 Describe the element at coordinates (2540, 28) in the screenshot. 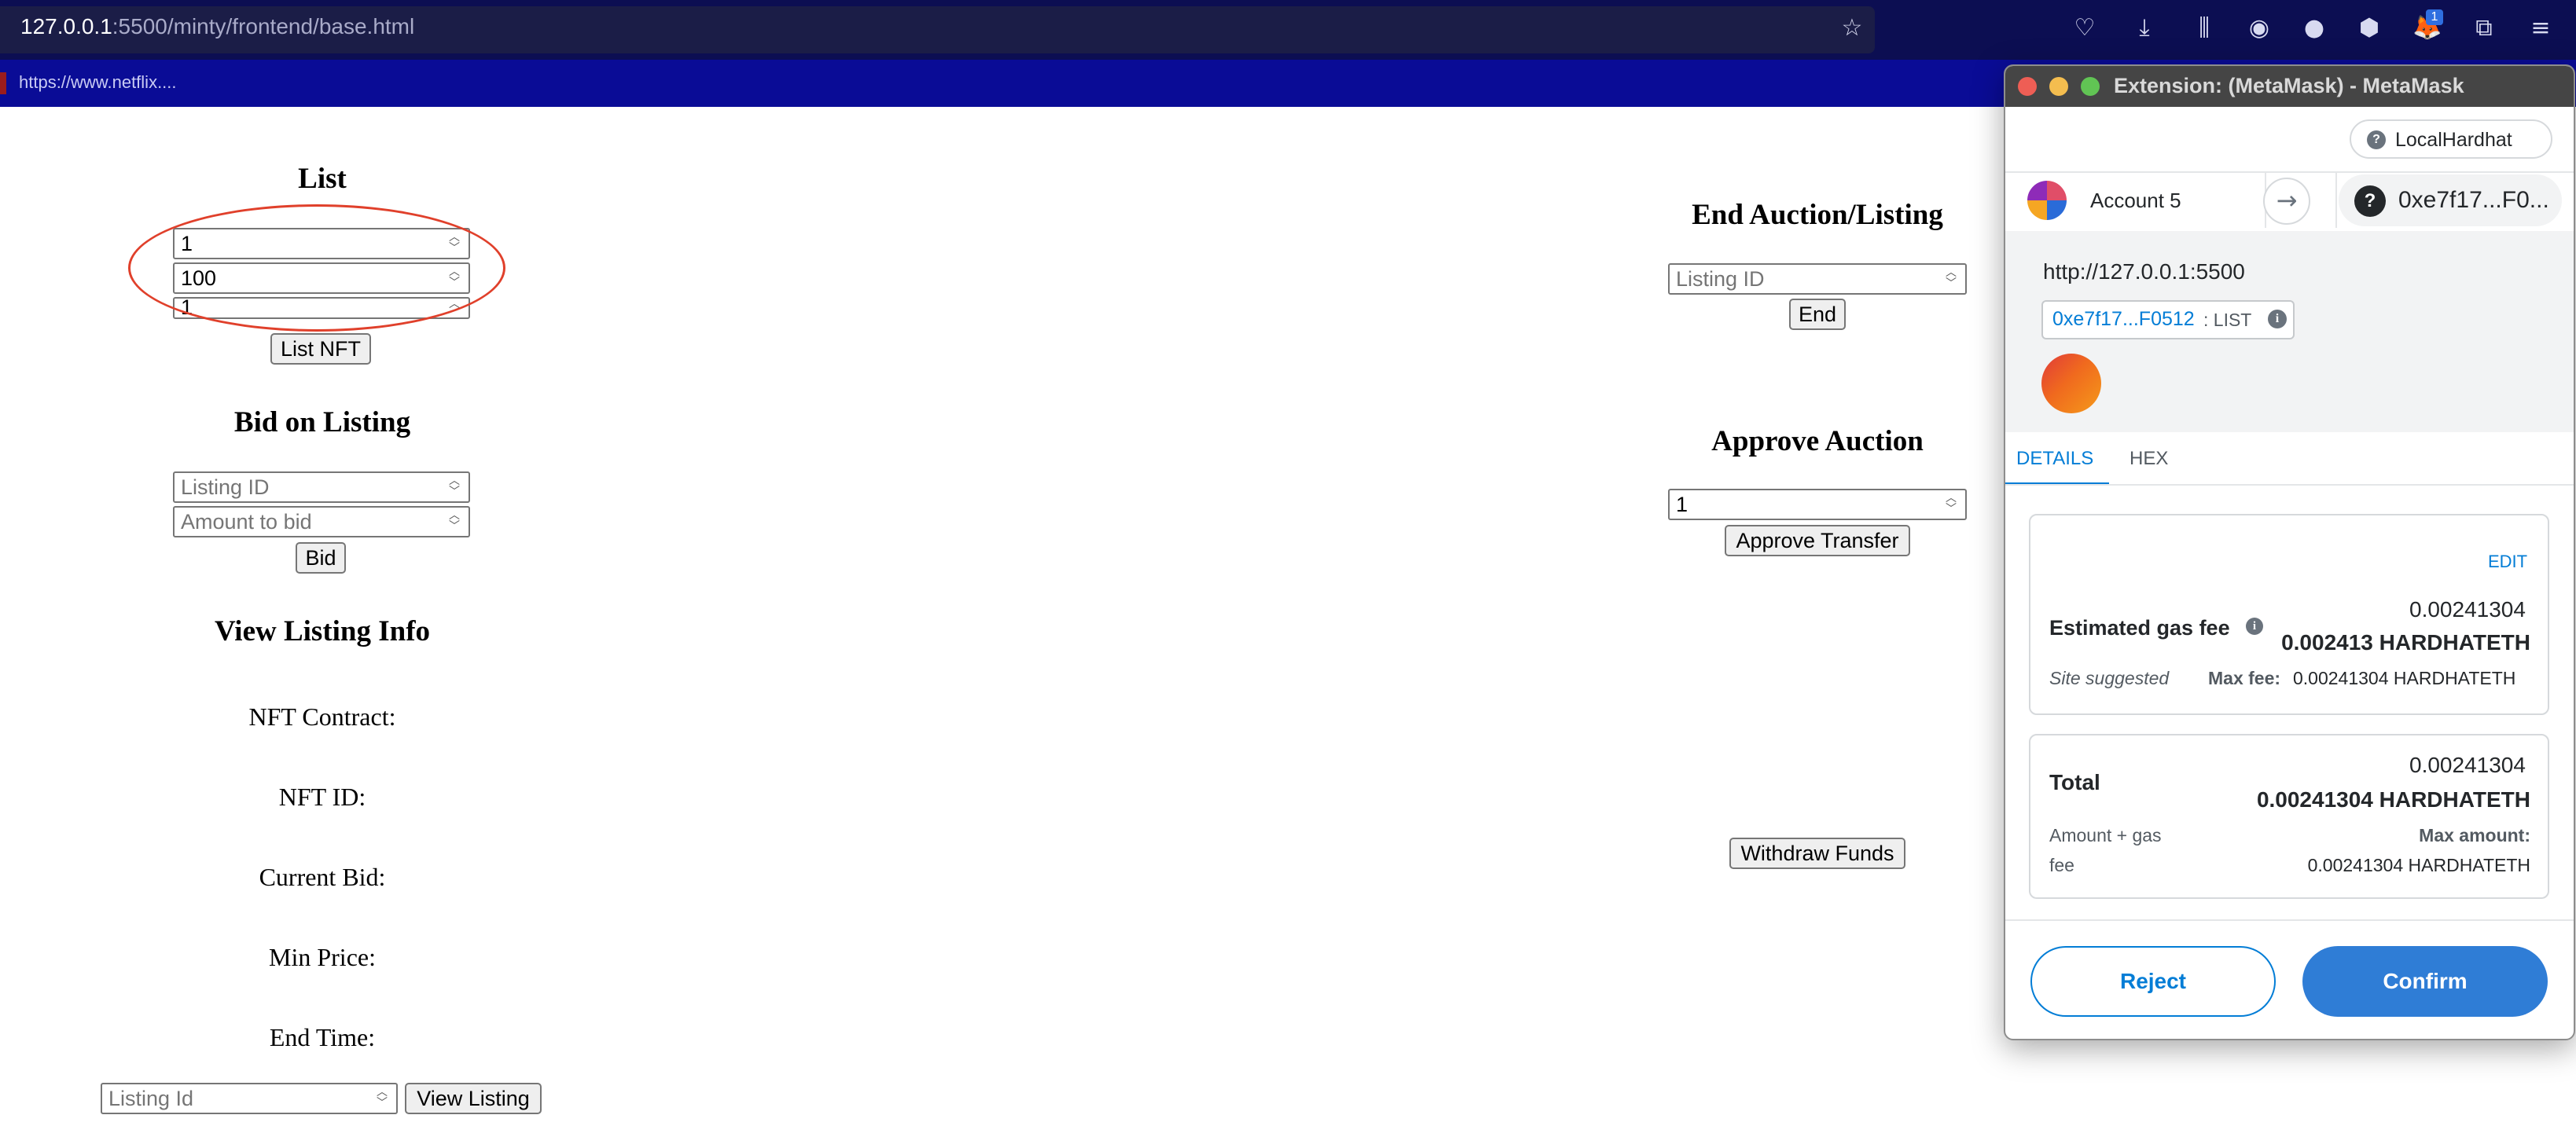

I see `menu-icon: ≡` at that location.